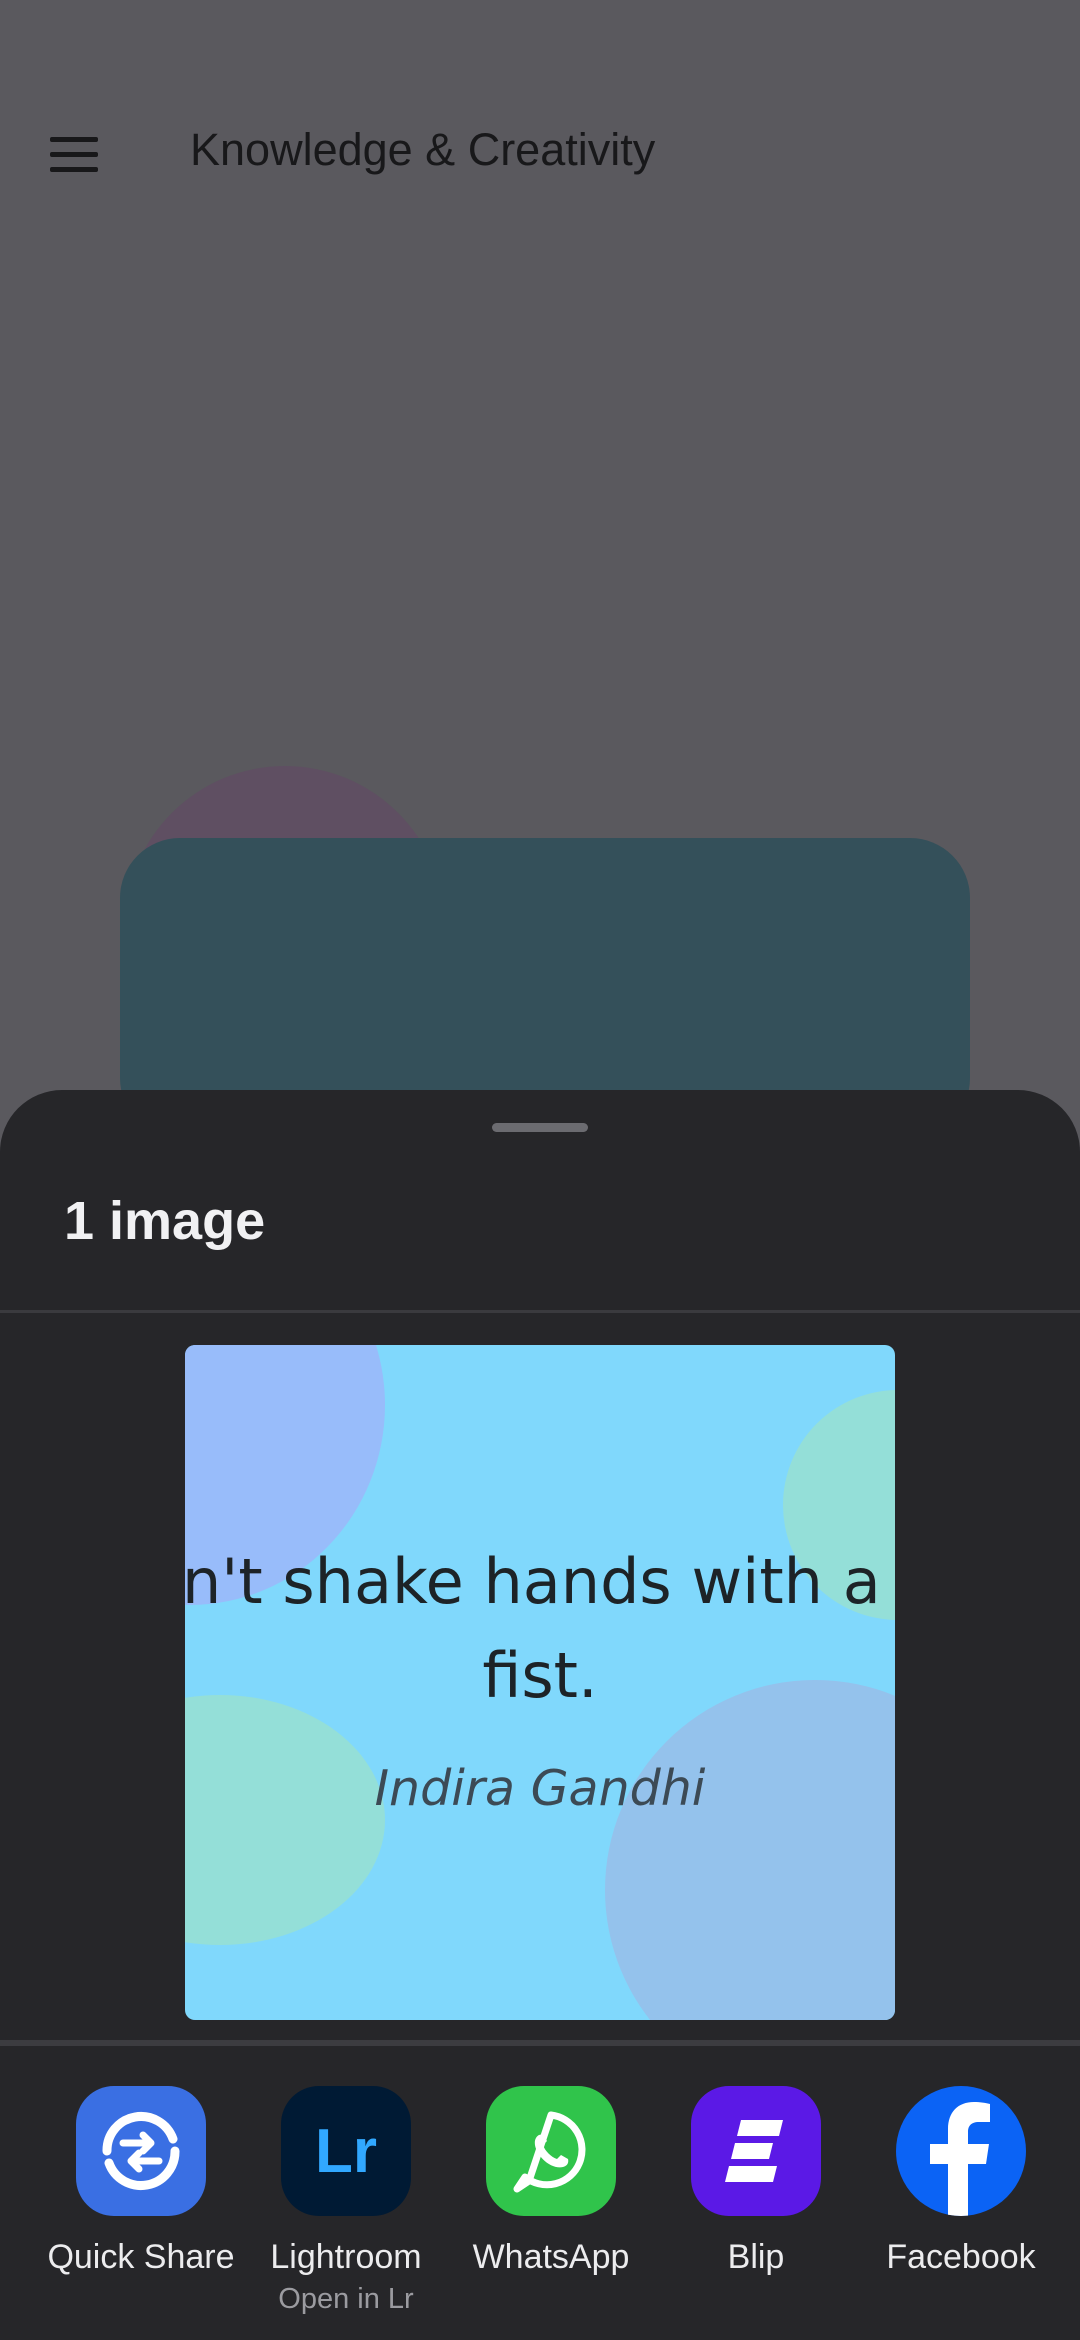 The image size is (1080, 2340). Describe the element at coordinates (551, 2257) in the screenshot. I see `share-target-label: WhatsApp` at that location.